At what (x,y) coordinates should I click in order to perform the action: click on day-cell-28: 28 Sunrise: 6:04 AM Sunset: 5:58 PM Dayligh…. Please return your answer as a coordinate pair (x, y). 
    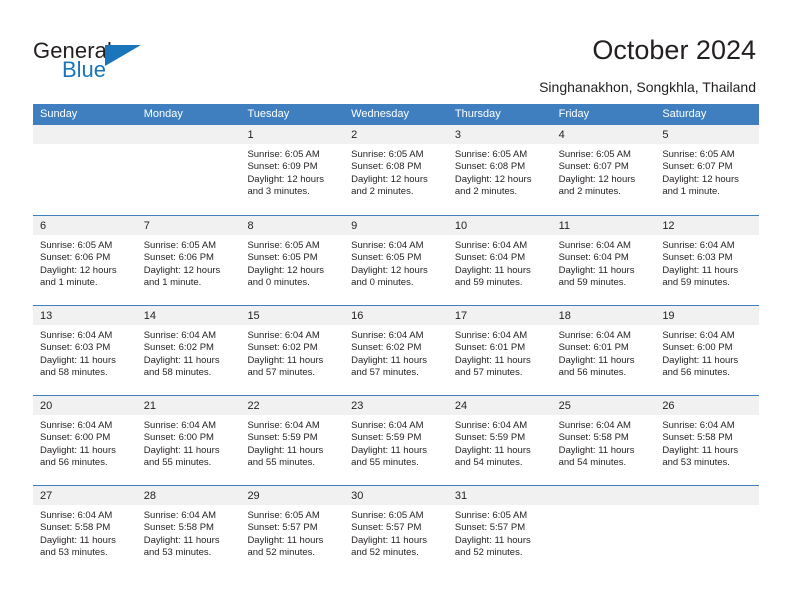
    Looking at the image, I should click on (188, 530).